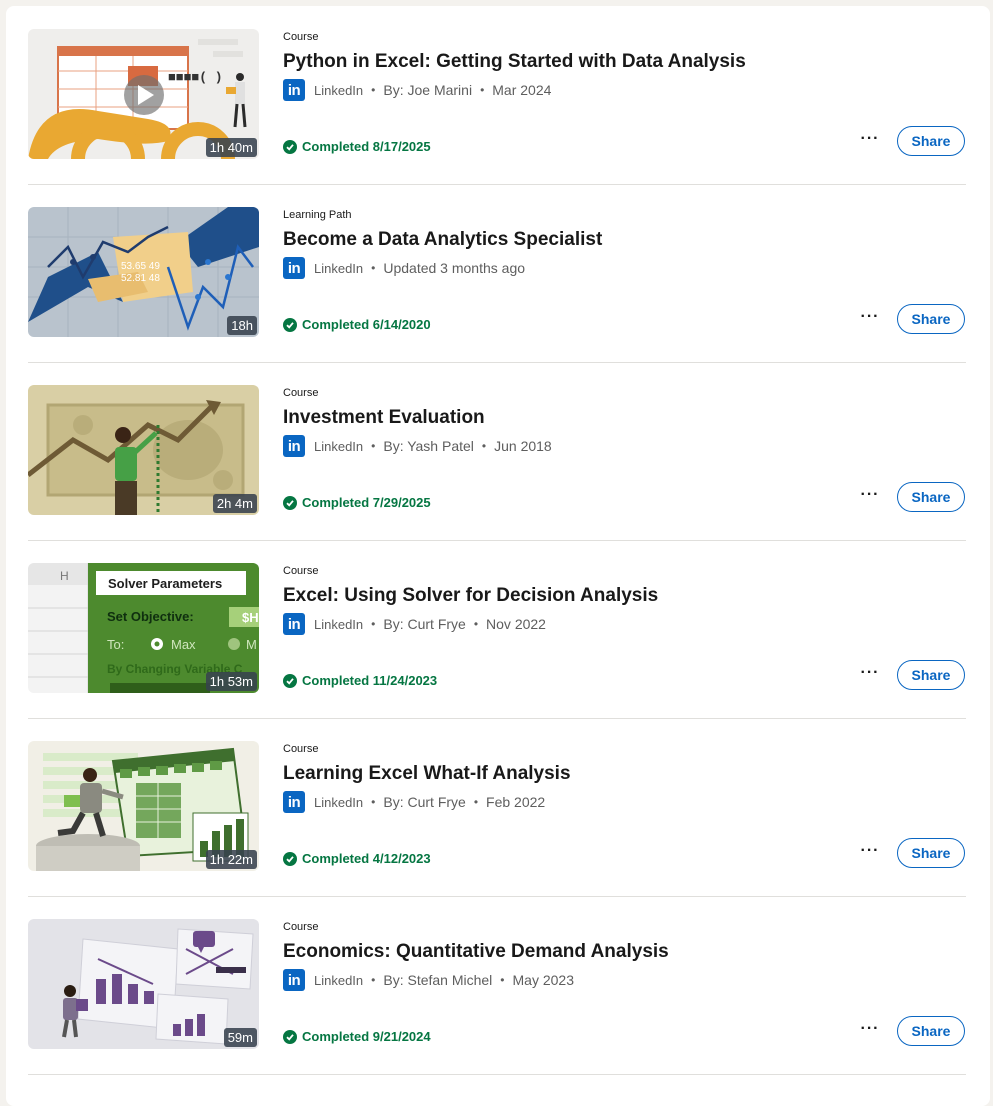  Describe the element at coordinates (317, 215) in the screenshot. I see `content-type-label: Learning Path` at that location.